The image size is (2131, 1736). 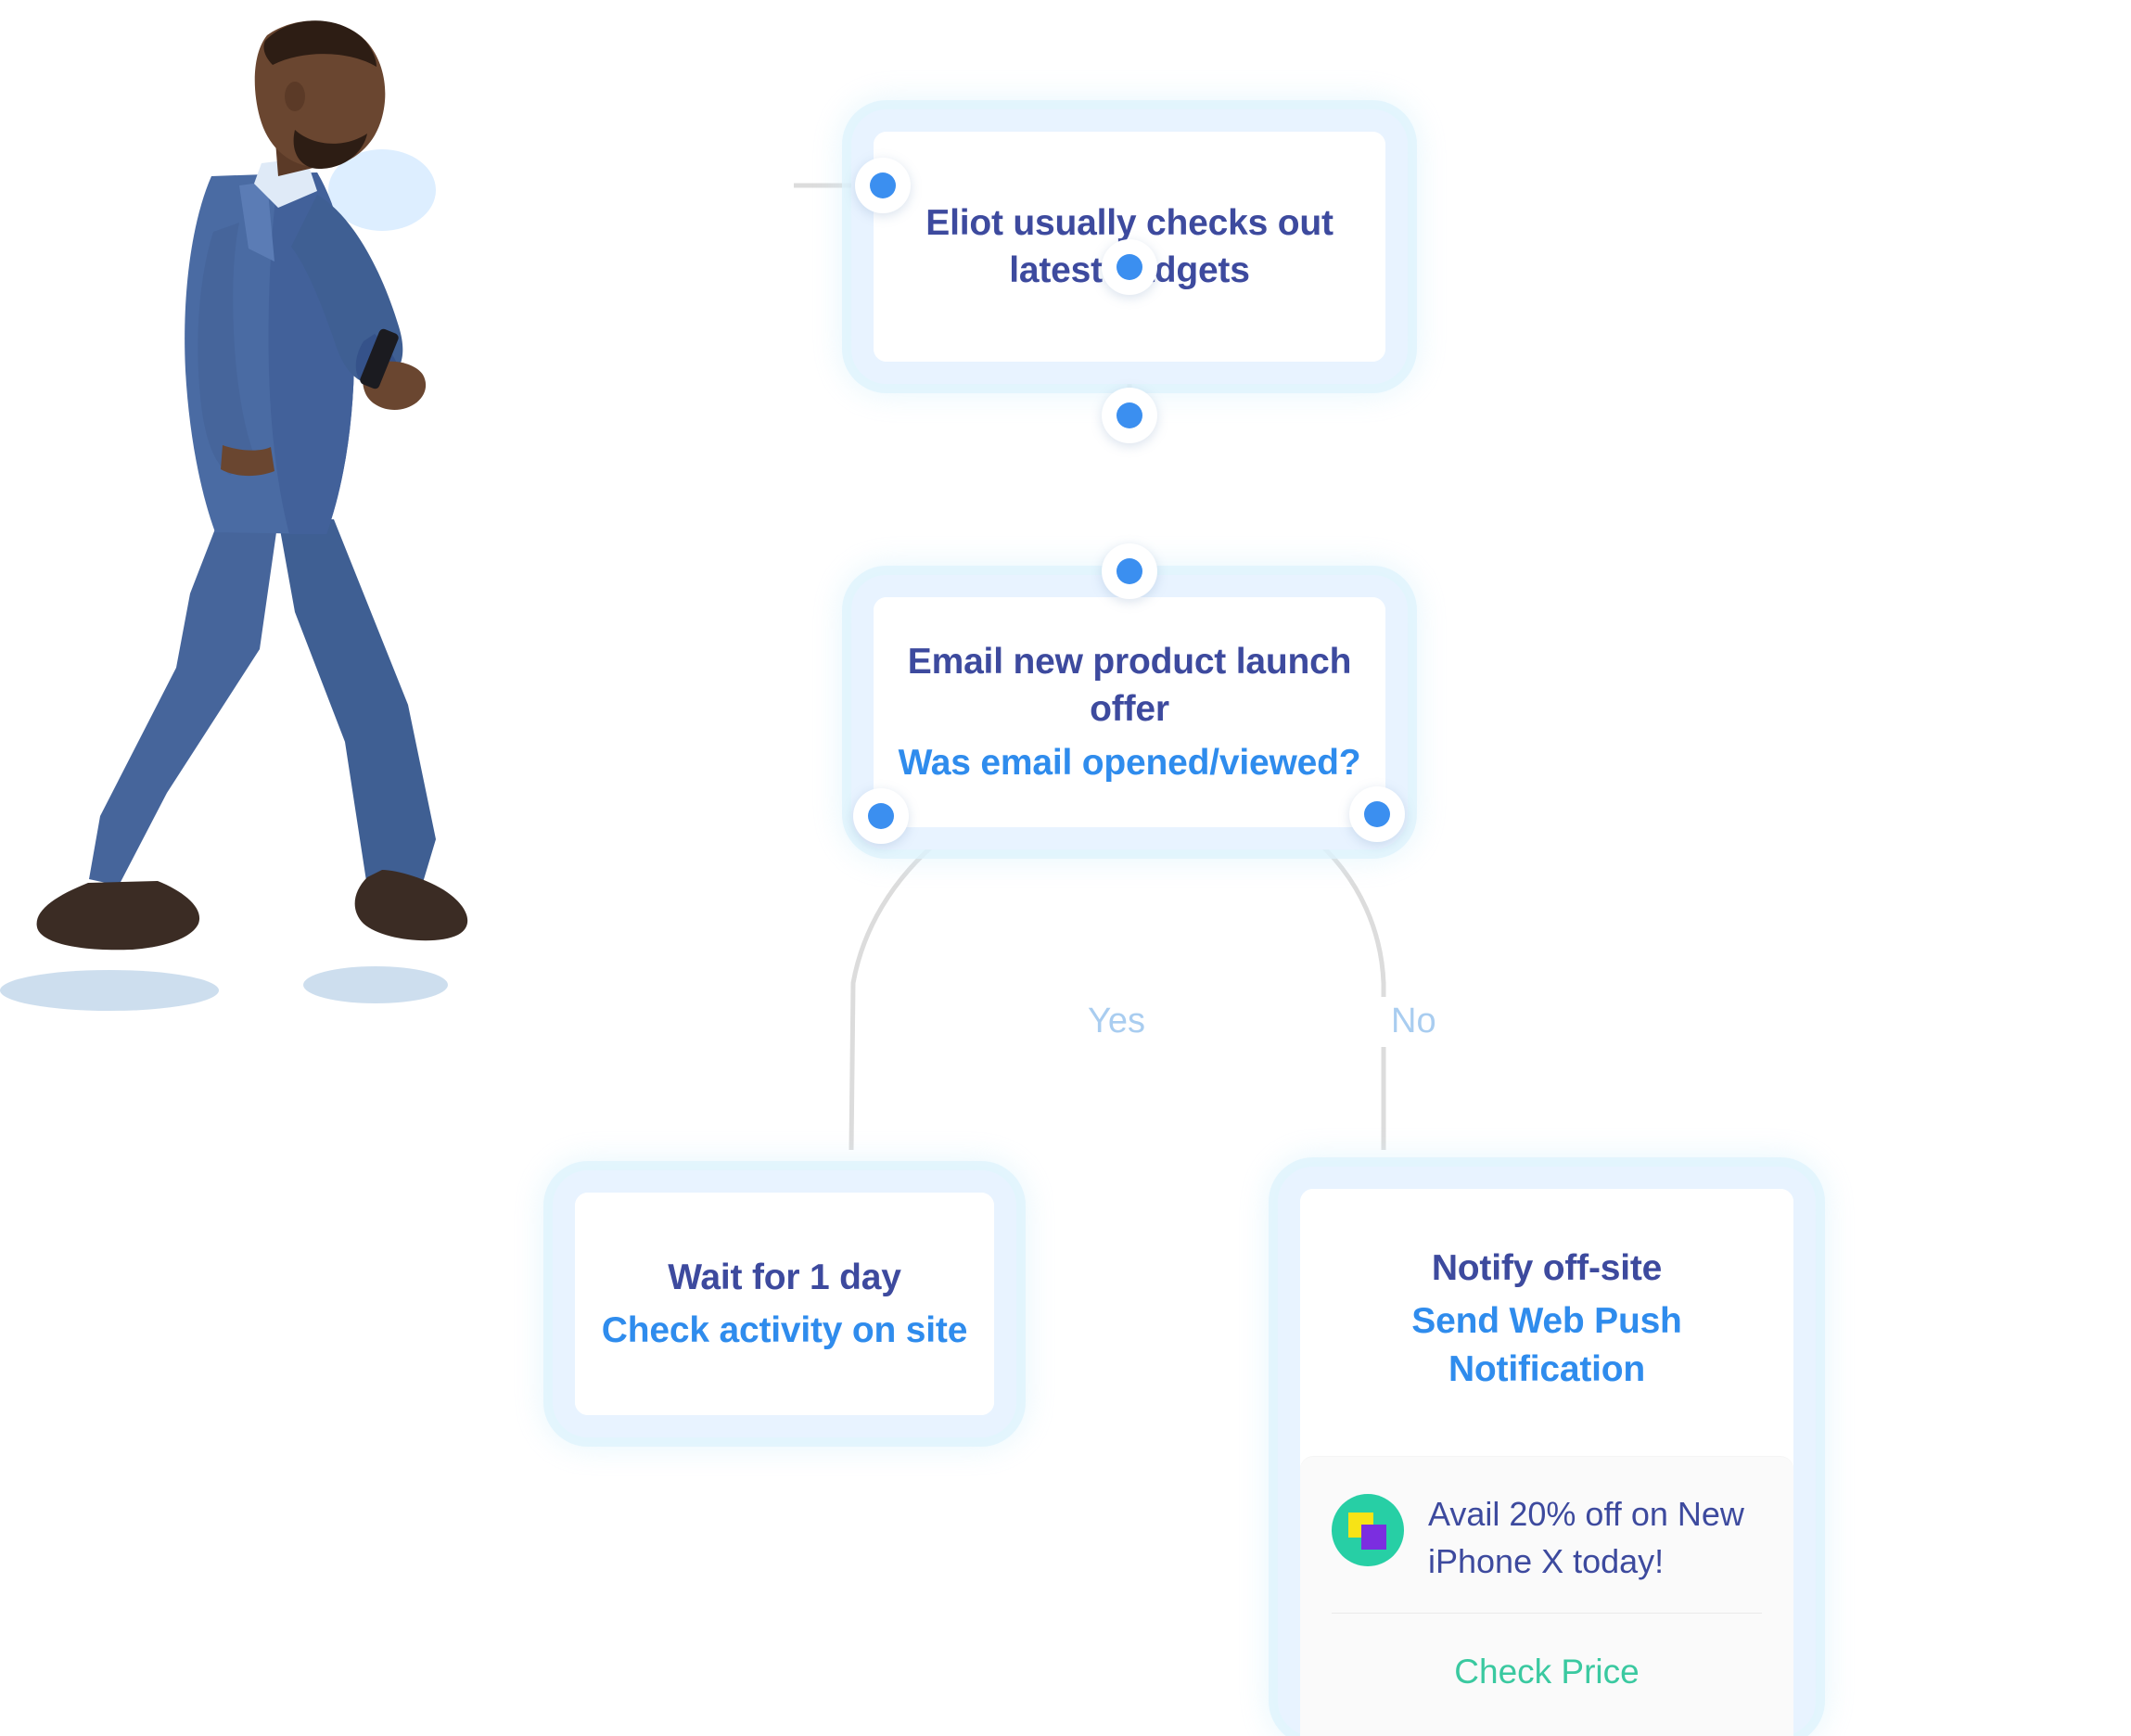 What do you see at coordinates (1546, 1345) in the screenshot?
I see `flow-node-subtitle: Send Web Push Notification` at bounding box center [1546, 1345].